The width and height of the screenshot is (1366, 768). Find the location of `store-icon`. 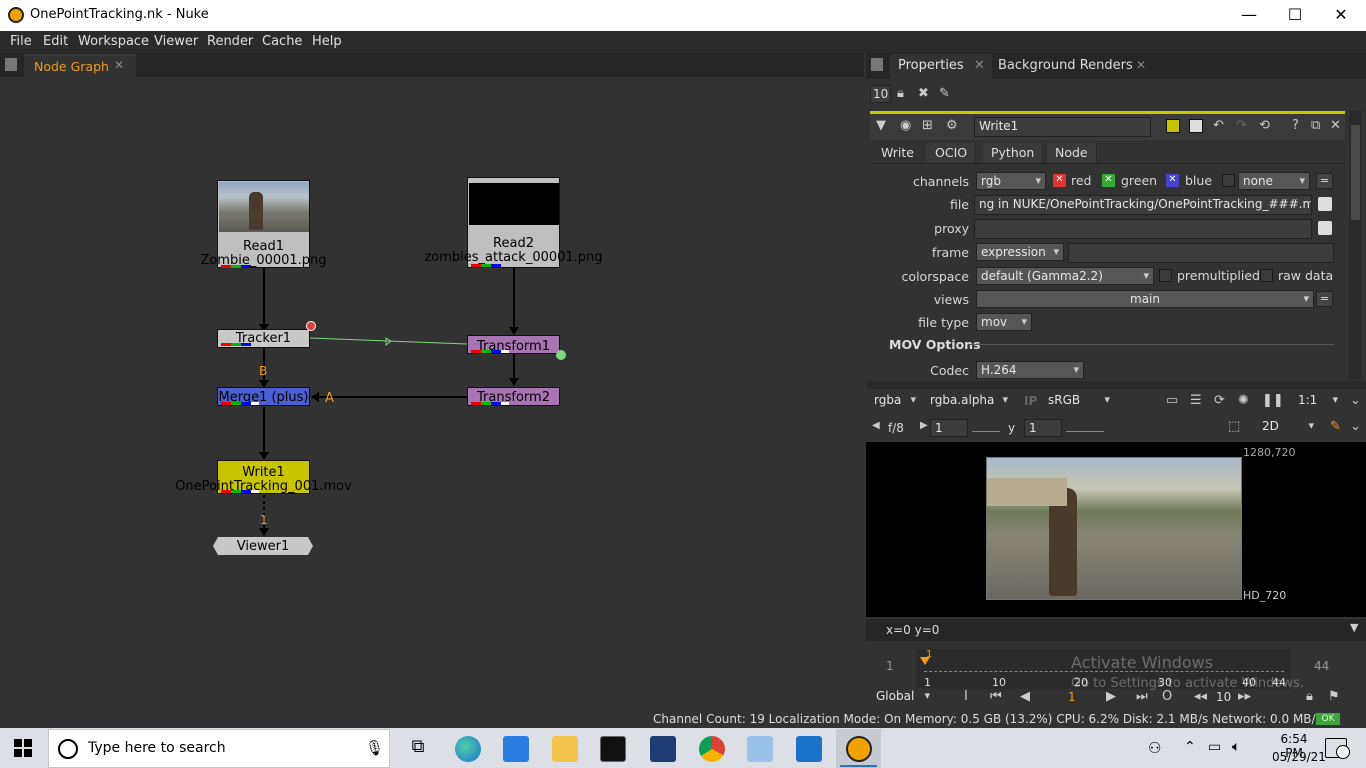

store-icon is located at coordinates (516, 749).